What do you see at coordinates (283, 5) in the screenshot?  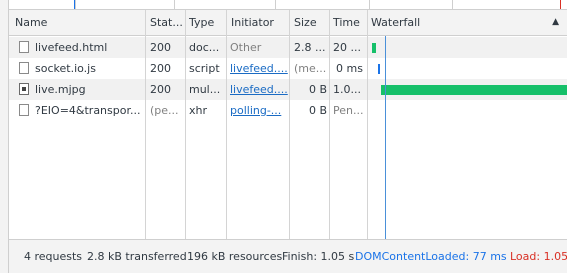 I see `network-overview` at bounding box center [283, 5].